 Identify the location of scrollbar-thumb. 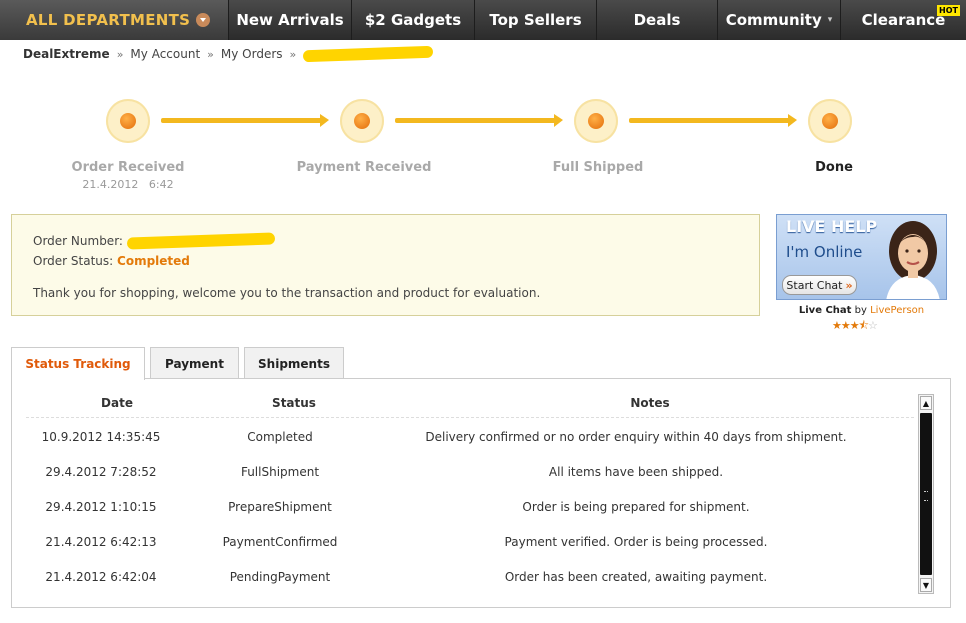
(926, 494).